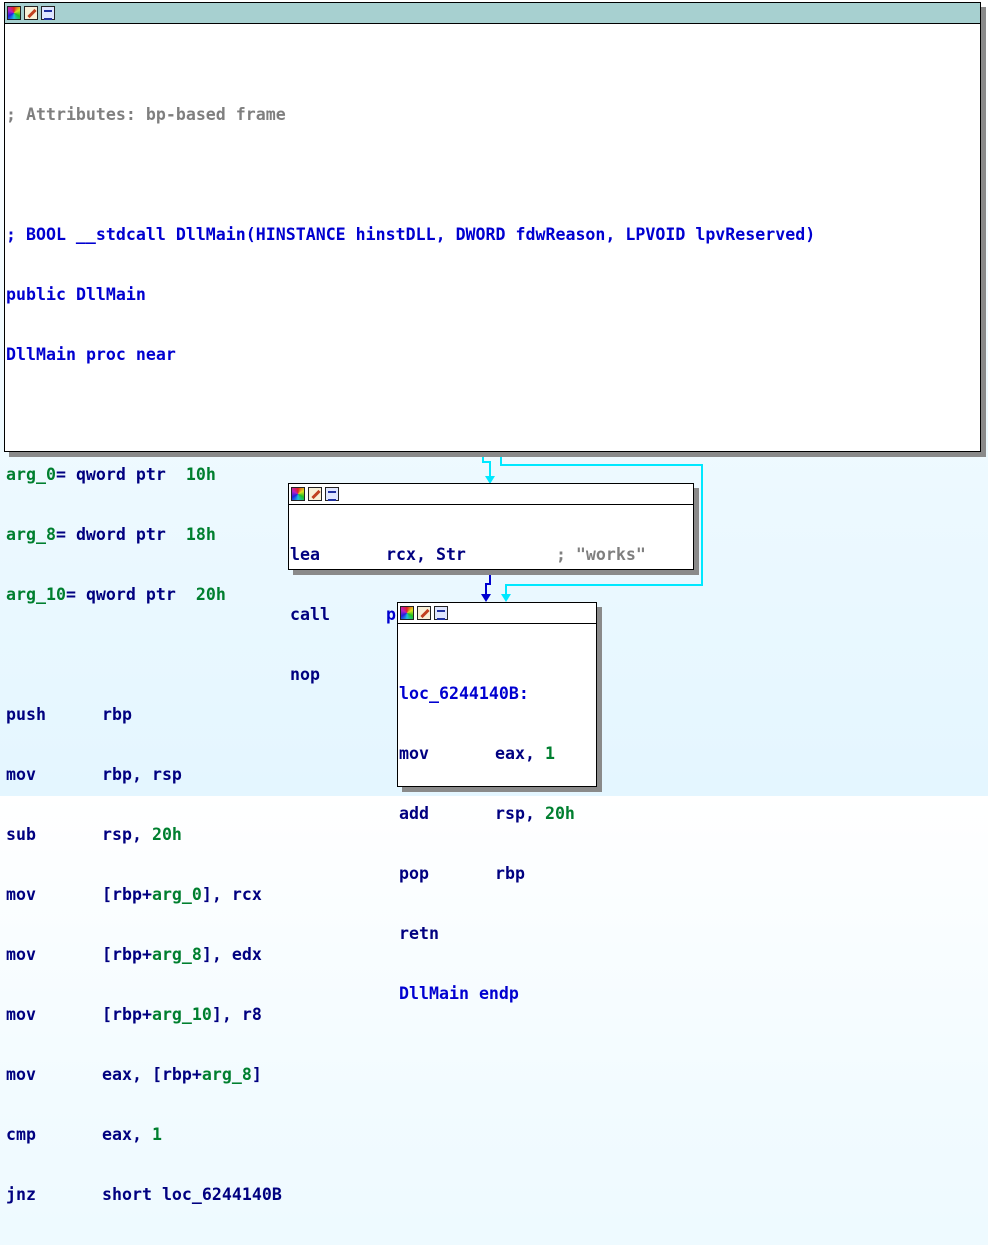 This screenshot has height=1245, width=988. What do you see at coordinates (491, 583) in the screenshot?
I see `graph-node-call-puts: learcx, Str; "works" callputs nop` at bounding box center [491, 583].